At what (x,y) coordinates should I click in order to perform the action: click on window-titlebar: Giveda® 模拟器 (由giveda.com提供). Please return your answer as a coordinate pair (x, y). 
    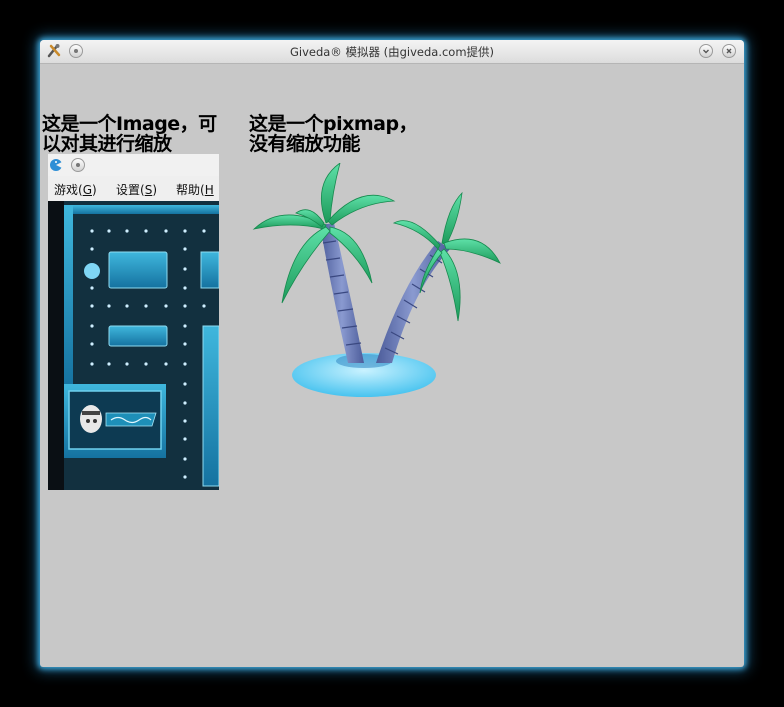
    Looking at the image, I should click on (392, 52).